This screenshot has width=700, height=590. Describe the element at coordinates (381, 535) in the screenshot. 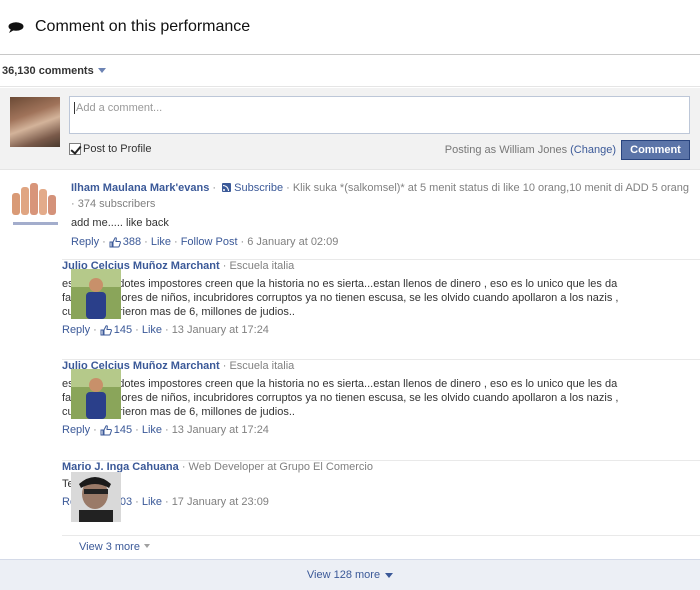

I see `divider` at that location.